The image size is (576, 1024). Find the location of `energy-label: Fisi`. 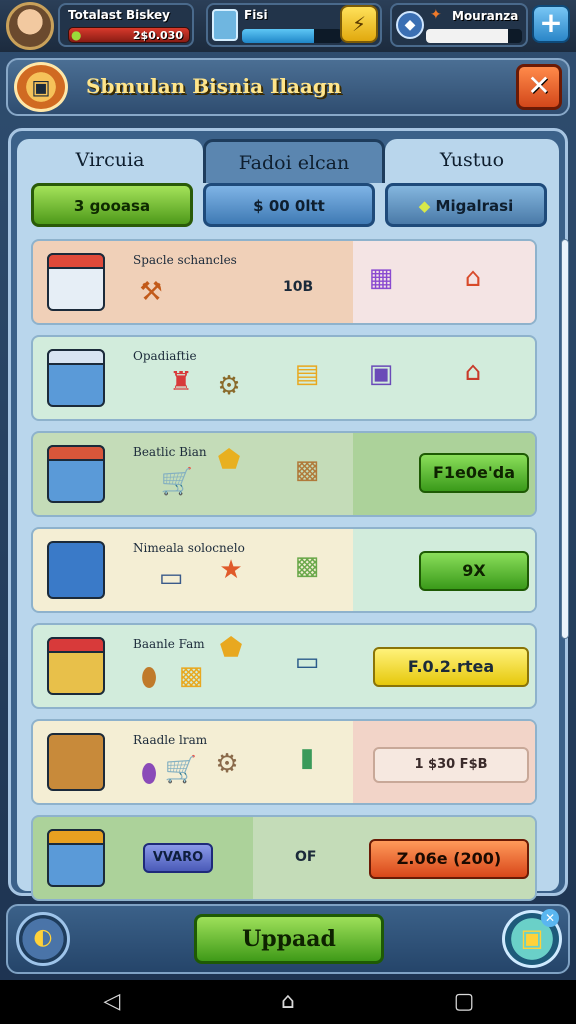

energy-label: Fisi is located at coordinates (256, 15).